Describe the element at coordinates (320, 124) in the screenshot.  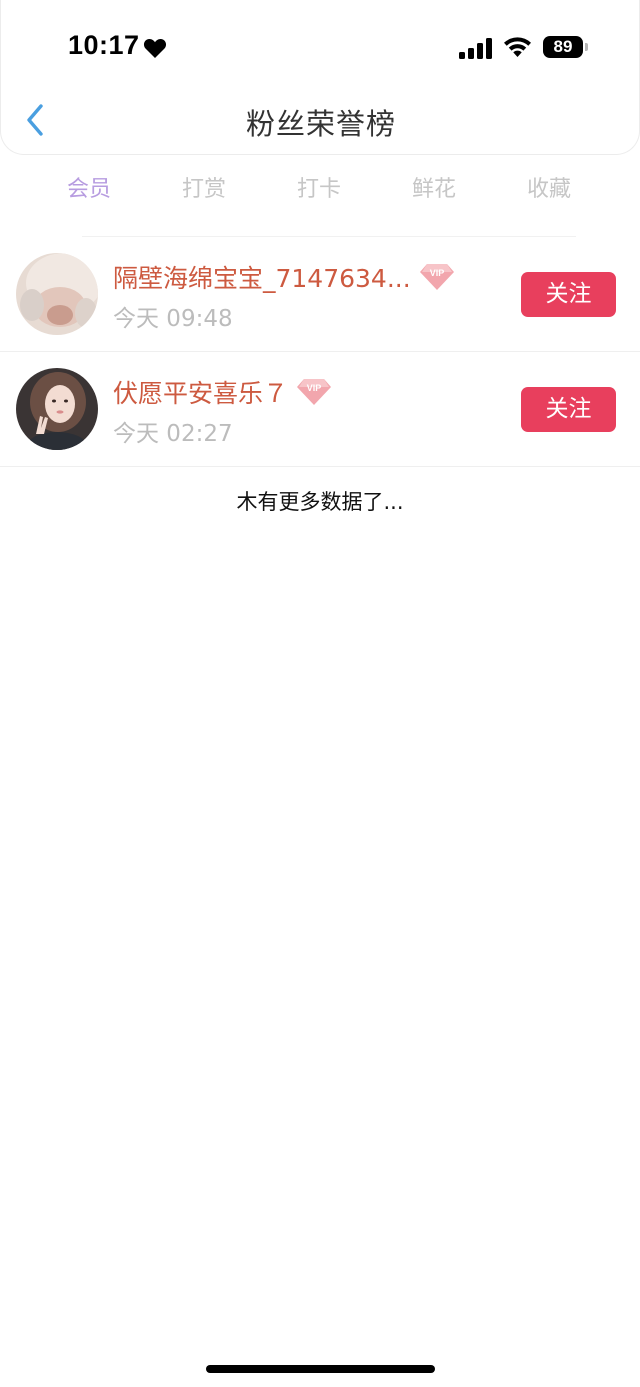
I see `page-title: 粉丝荣誉榜` at that location.